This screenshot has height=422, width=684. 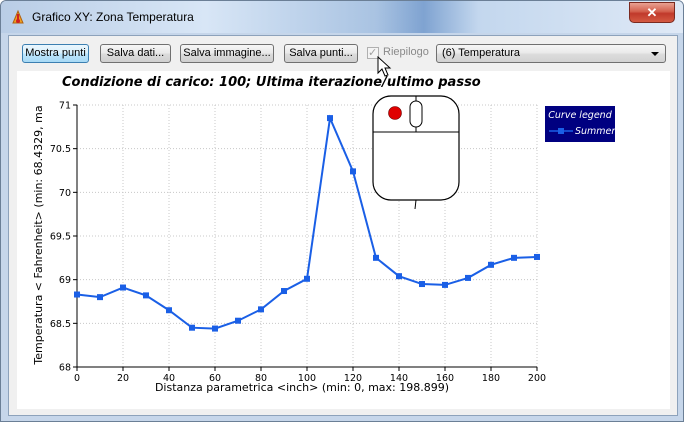 What do you see at coordinates (60, 237) in the screenshot?
I see `y-tick-label: 69.5` at bounding box center [60, 237].